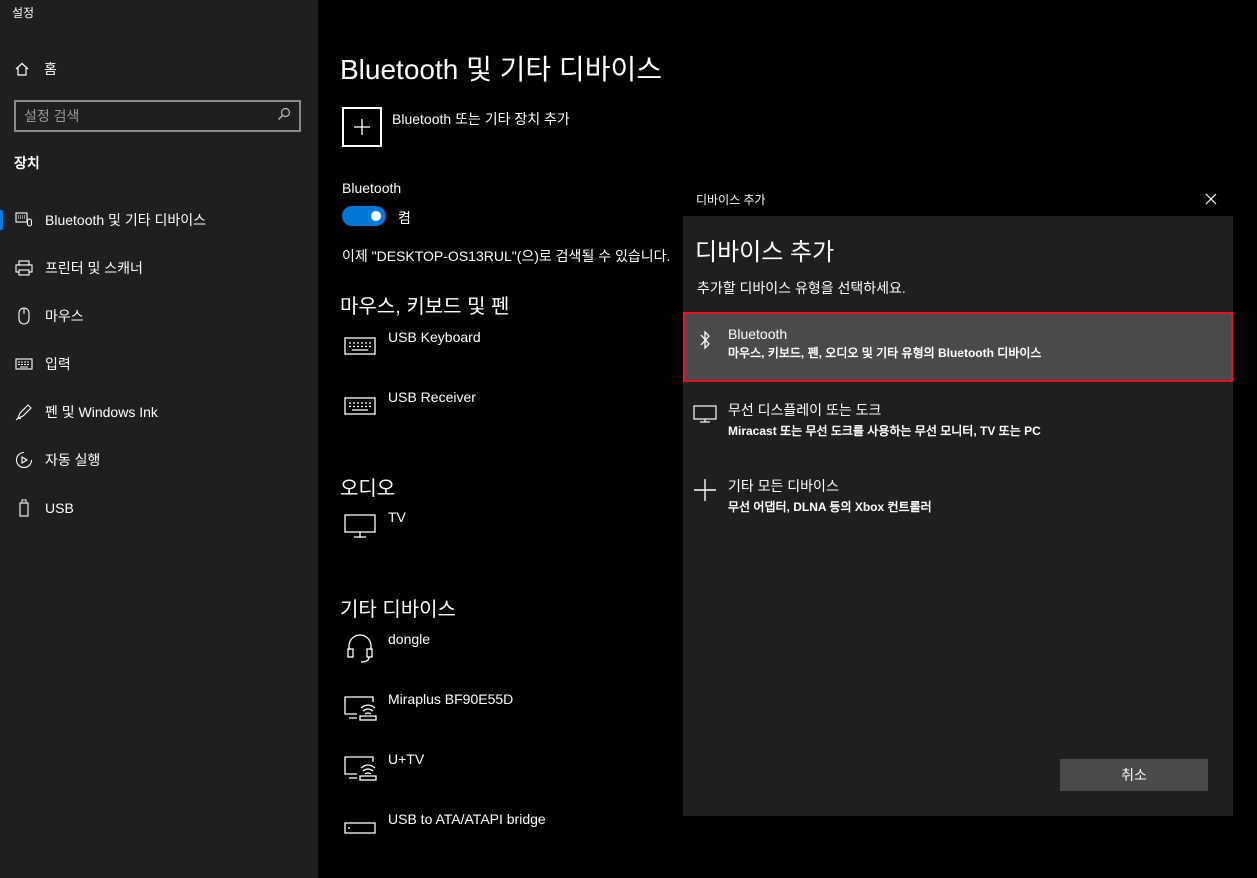 The image size is (1257, 878). I want to click on dialog-titlebar: 디바이스 추가, so click(958, 199).